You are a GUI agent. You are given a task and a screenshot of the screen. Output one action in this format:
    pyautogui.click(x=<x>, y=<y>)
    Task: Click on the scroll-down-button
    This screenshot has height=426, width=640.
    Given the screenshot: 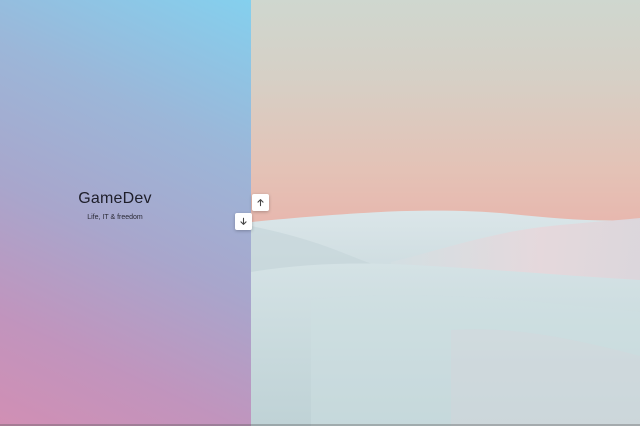 What is the action you would take?
    pyautogui.click(x=243, y=221)
    